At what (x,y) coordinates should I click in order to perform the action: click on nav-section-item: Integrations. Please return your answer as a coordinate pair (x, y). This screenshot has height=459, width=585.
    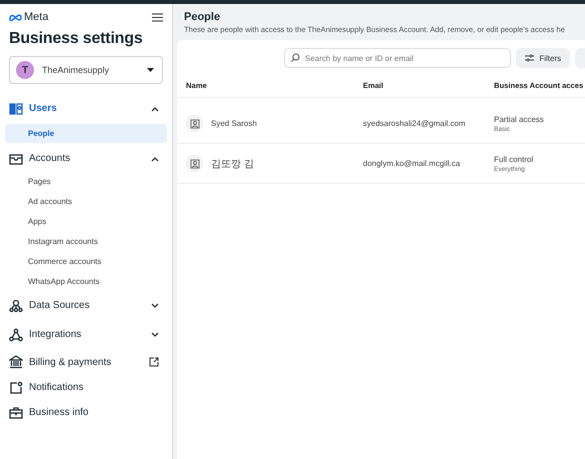
    Looking at the image, I should click on (87, 334).